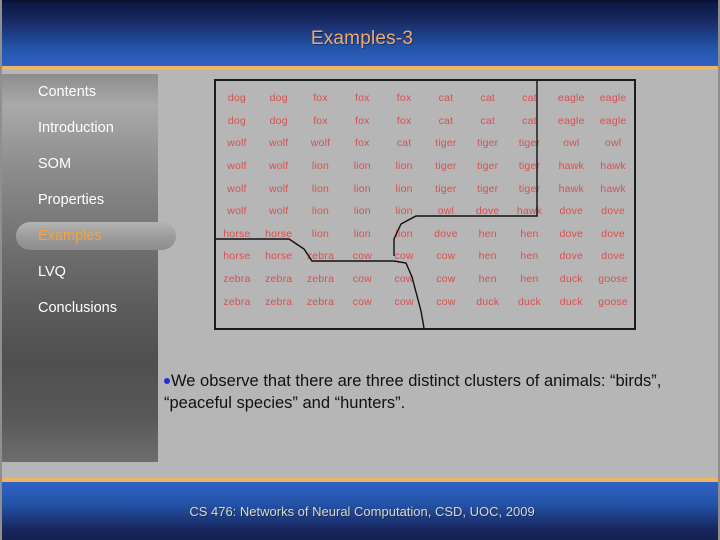 Image resolution: width=720 pixels, height=540 pixels. Describe the element at coordinates (55, 164) in the screenshot. I see `sidebar-item-label: SOM` at that location.